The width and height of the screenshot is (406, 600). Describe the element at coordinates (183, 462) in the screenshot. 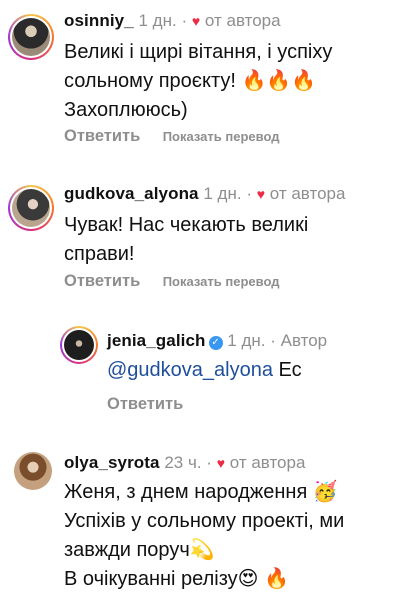

I see `timestamp: 23 ч.` at that location.